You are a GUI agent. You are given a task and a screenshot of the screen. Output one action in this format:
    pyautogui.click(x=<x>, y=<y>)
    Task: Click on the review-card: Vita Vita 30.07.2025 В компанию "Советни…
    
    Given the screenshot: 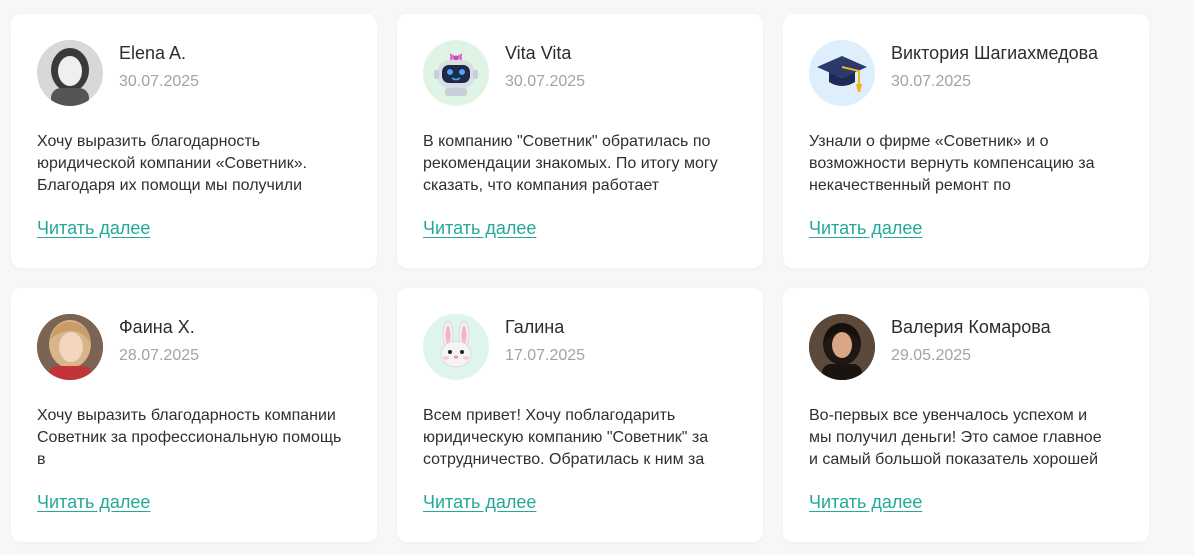 What is the action you would take?
    pyautogui.click(x=580, y=141)
    